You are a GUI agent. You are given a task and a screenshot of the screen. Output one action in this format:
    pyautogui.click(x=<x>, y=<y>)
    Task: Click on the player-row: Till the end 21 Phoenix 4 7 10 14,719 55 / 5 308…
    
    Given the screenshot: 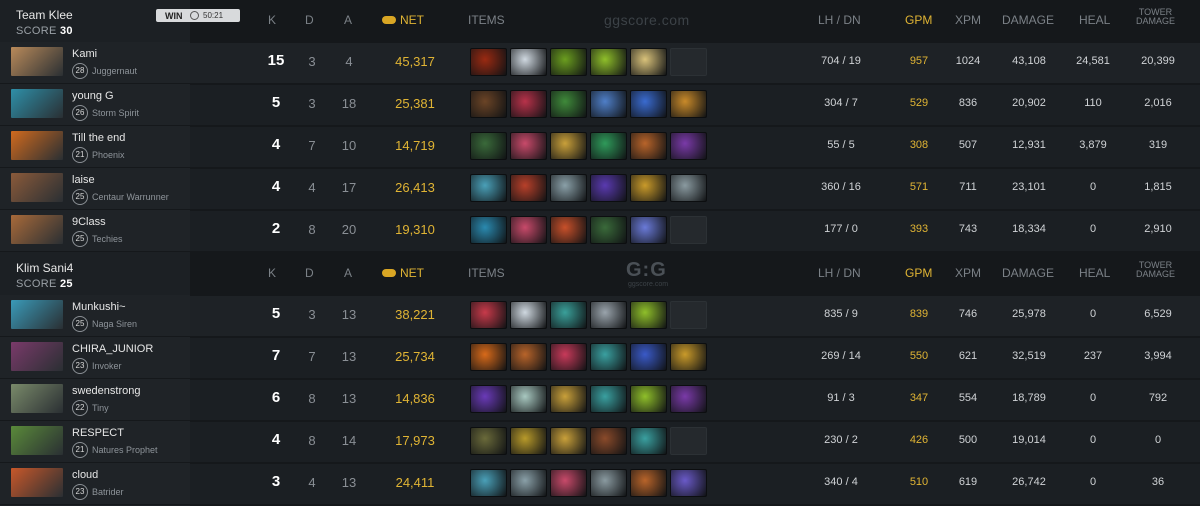 What is the action you would take?
    pyautogui.click(x=600, y=147)
    